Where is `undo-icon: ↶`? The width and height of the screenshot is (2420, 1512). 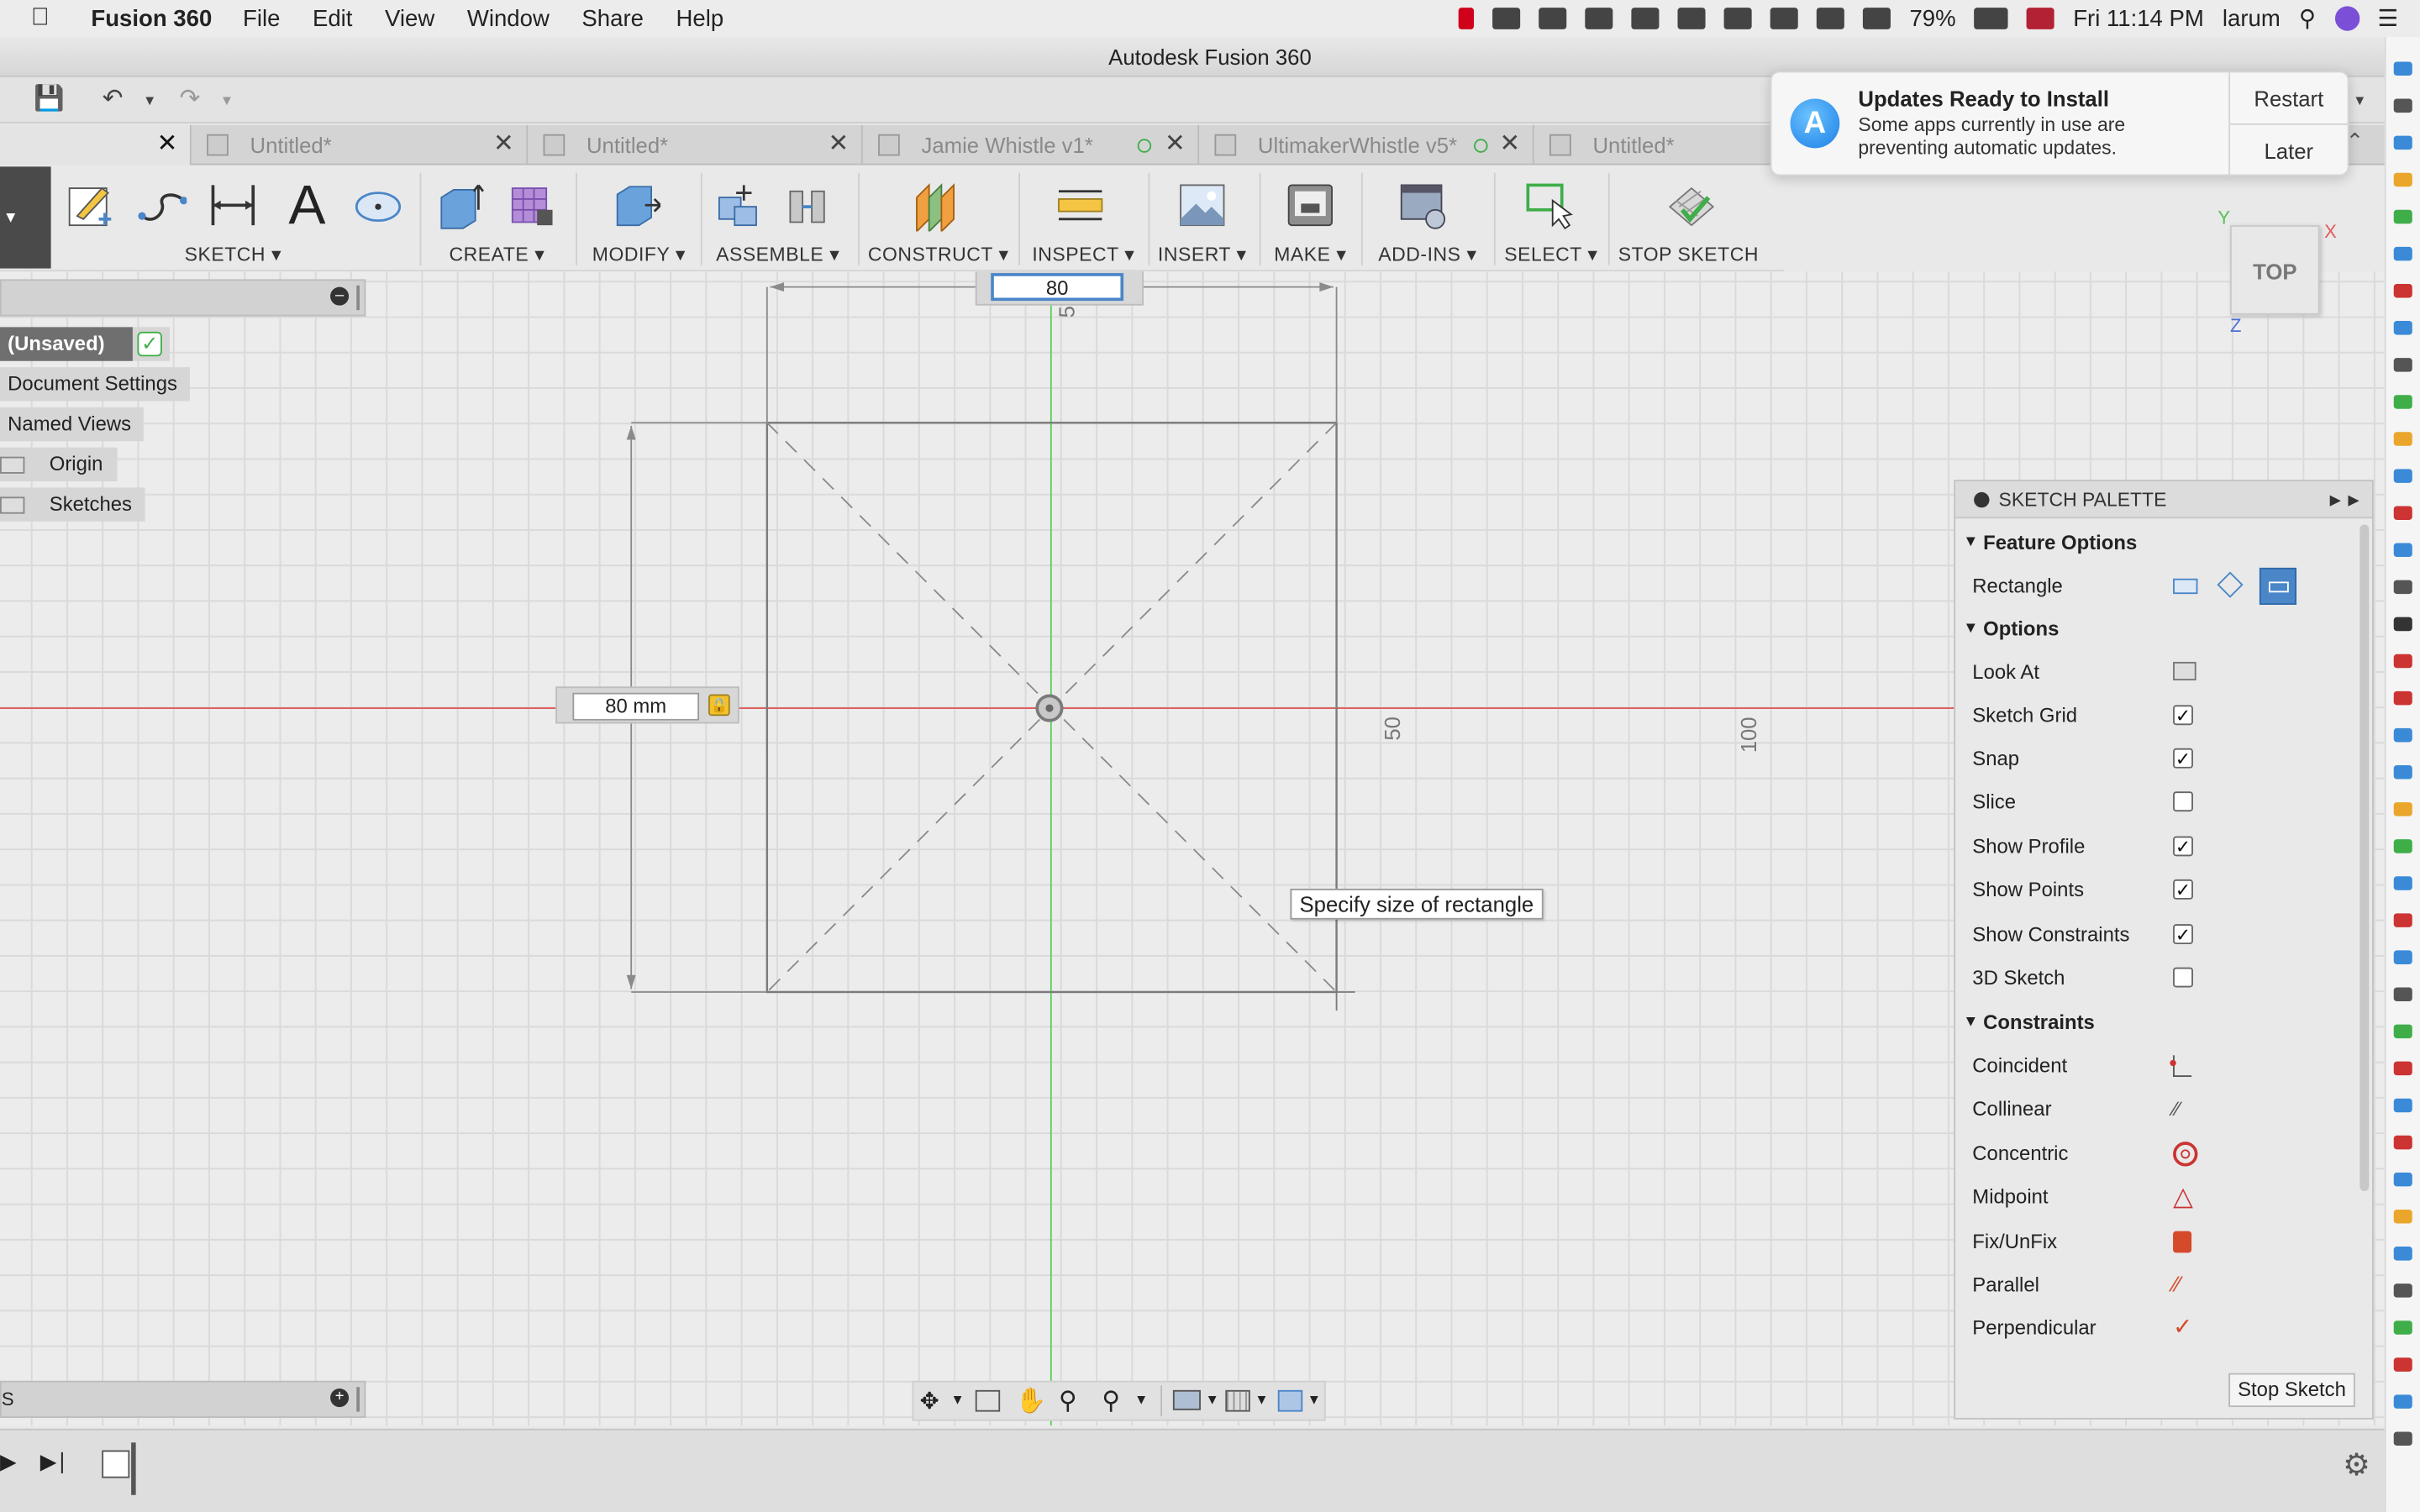 undo-icon: ↶ is located at coordinates (113, 100).